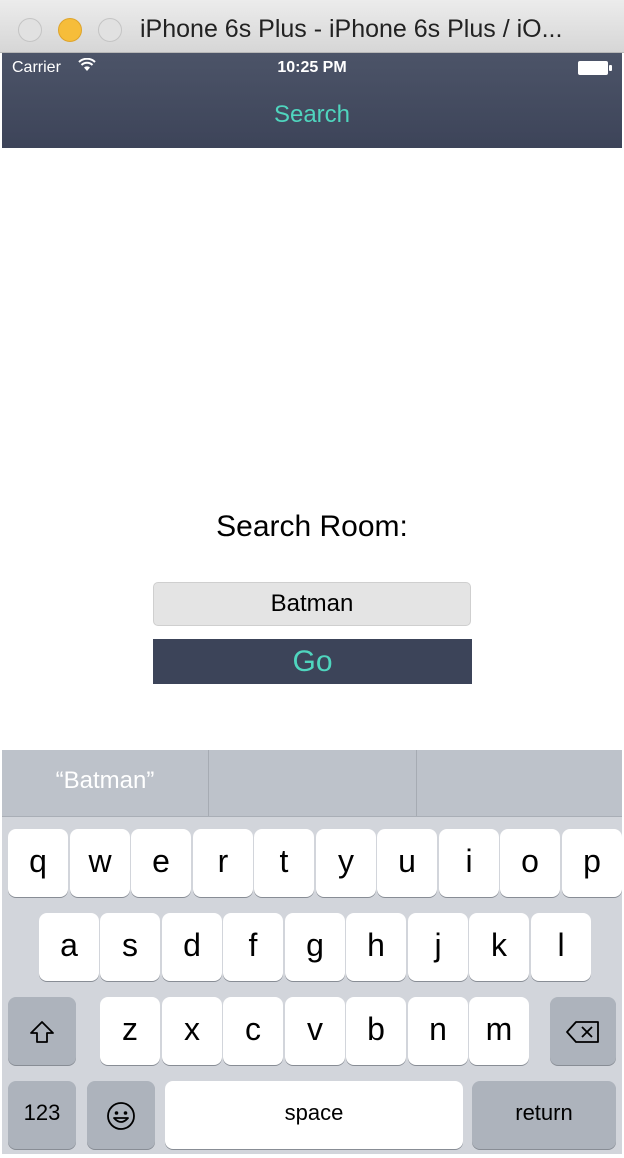 The width and height of the screenshot is (624, 1158). I want to click on status-time: 10:25 PM, so click(312, 67).